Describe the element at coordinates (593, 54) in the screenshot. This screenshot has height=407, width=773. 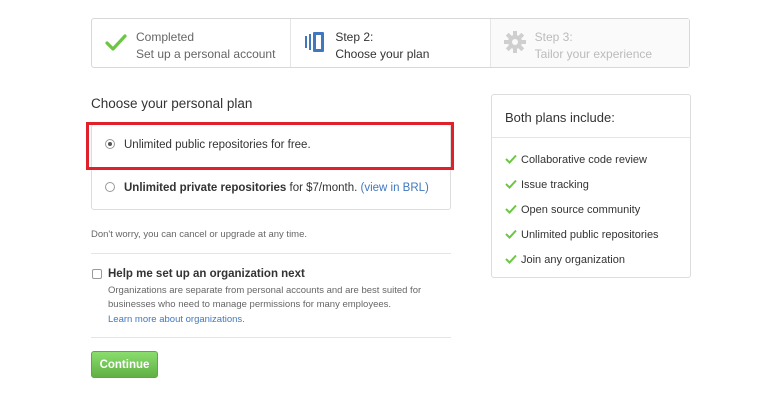
I see `step-subtitle: Tailor your experience` at that location.